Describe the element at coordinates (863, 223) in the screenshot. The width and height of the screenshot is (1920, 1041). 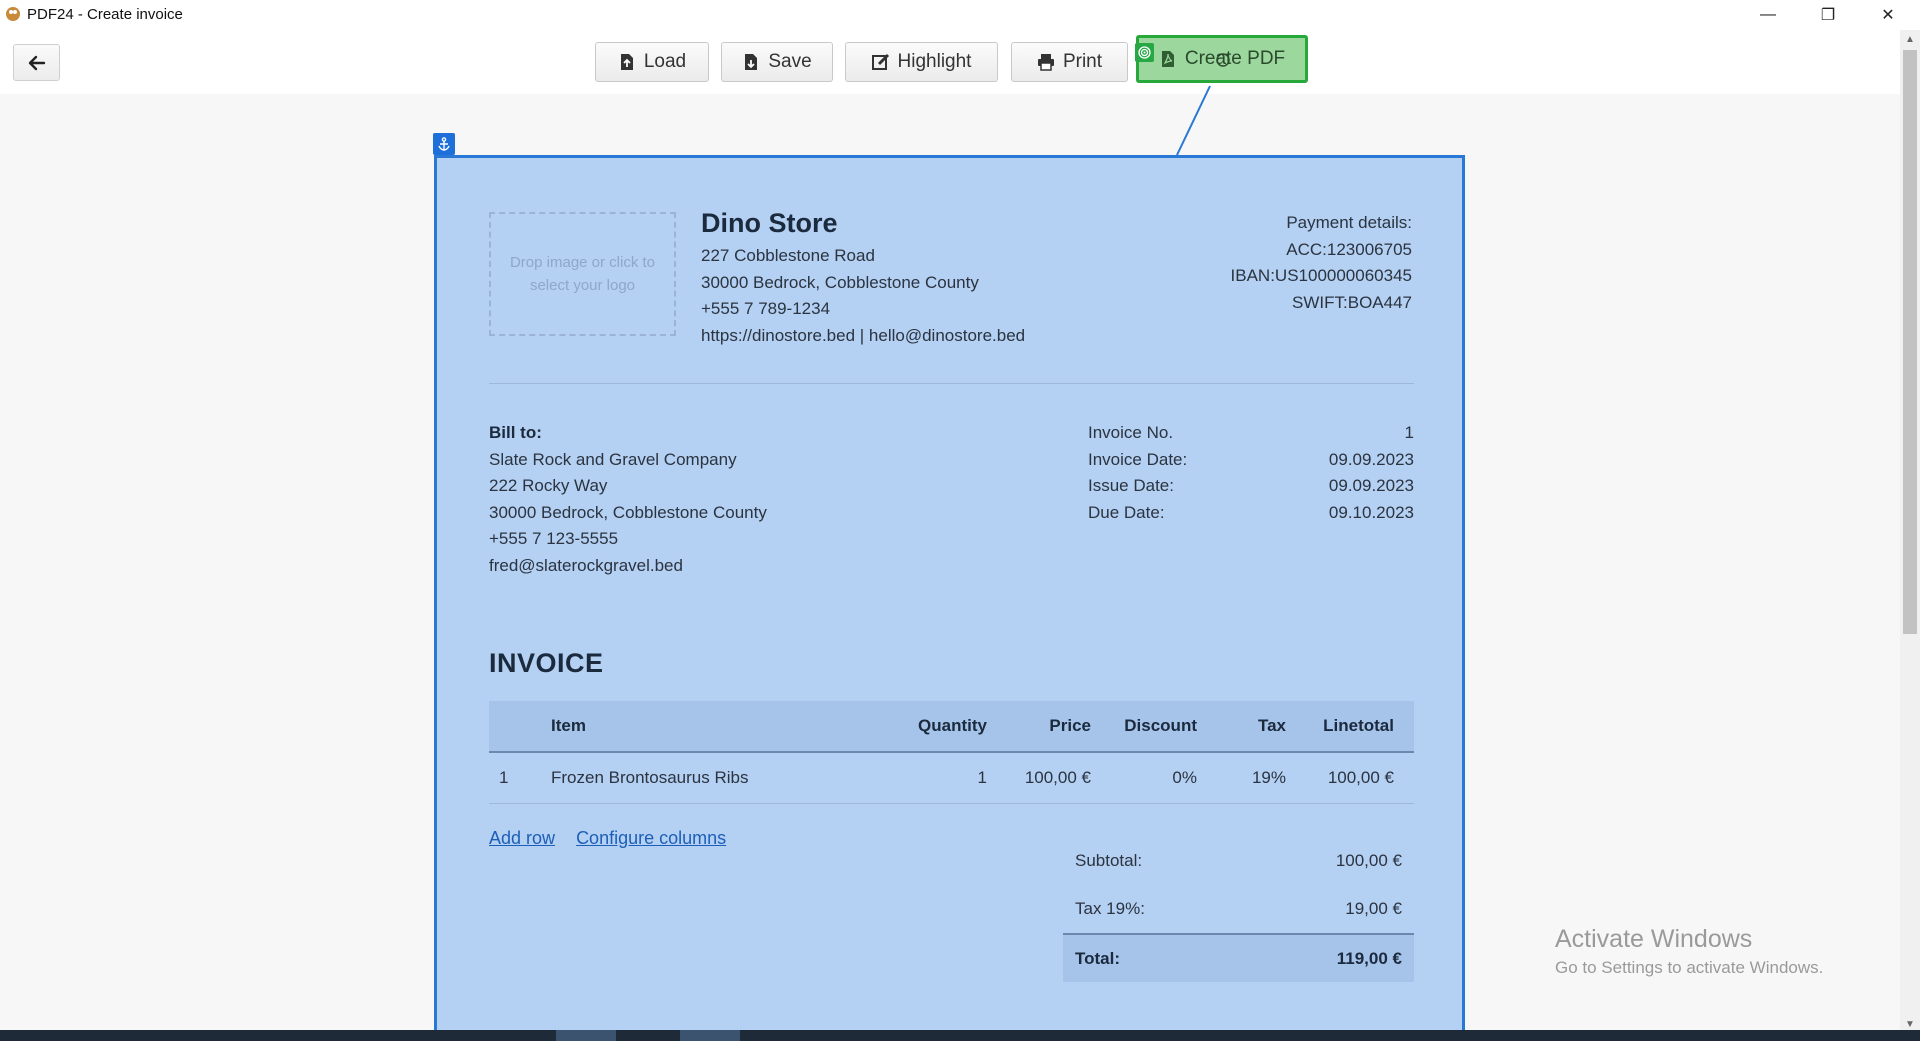
I see `company-name: Dino Store` at that location.